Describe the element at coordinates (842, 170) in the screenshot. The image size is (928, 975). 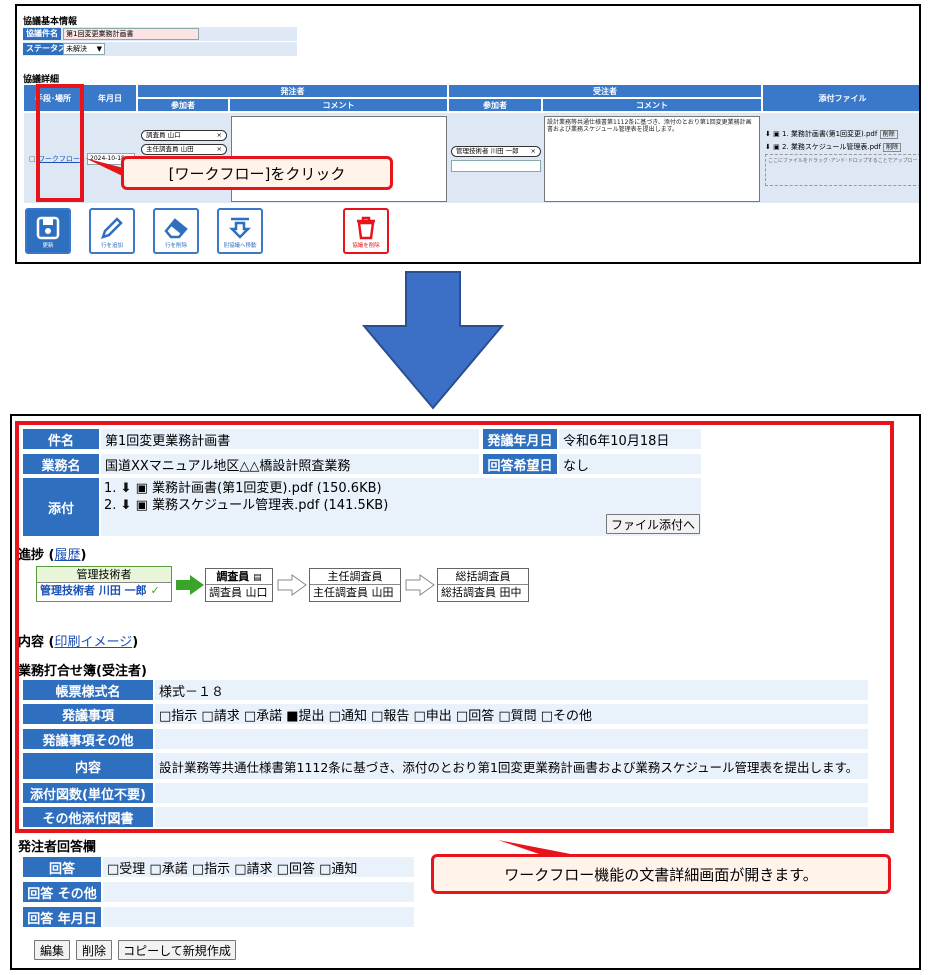
I see `file-drop-zone: ここにファイルをドラッグ･アンド･ドロップすることでアップロードできます` at that location.